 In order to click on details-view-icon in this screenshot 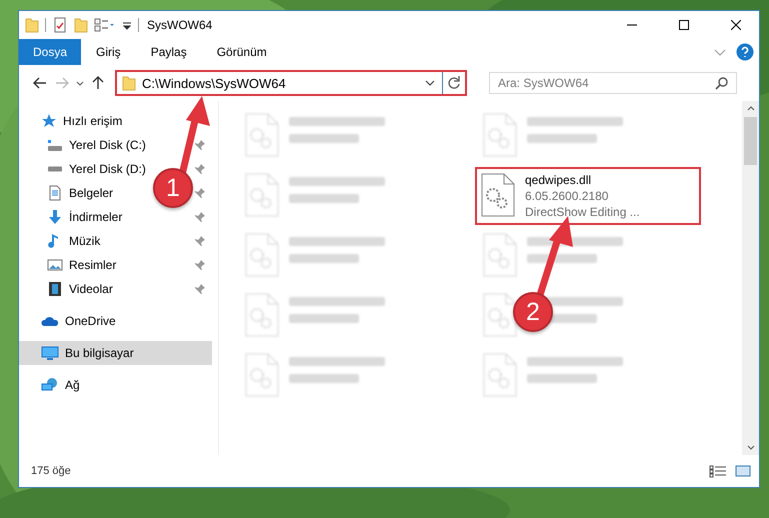, I will do `click(718, 471)`.